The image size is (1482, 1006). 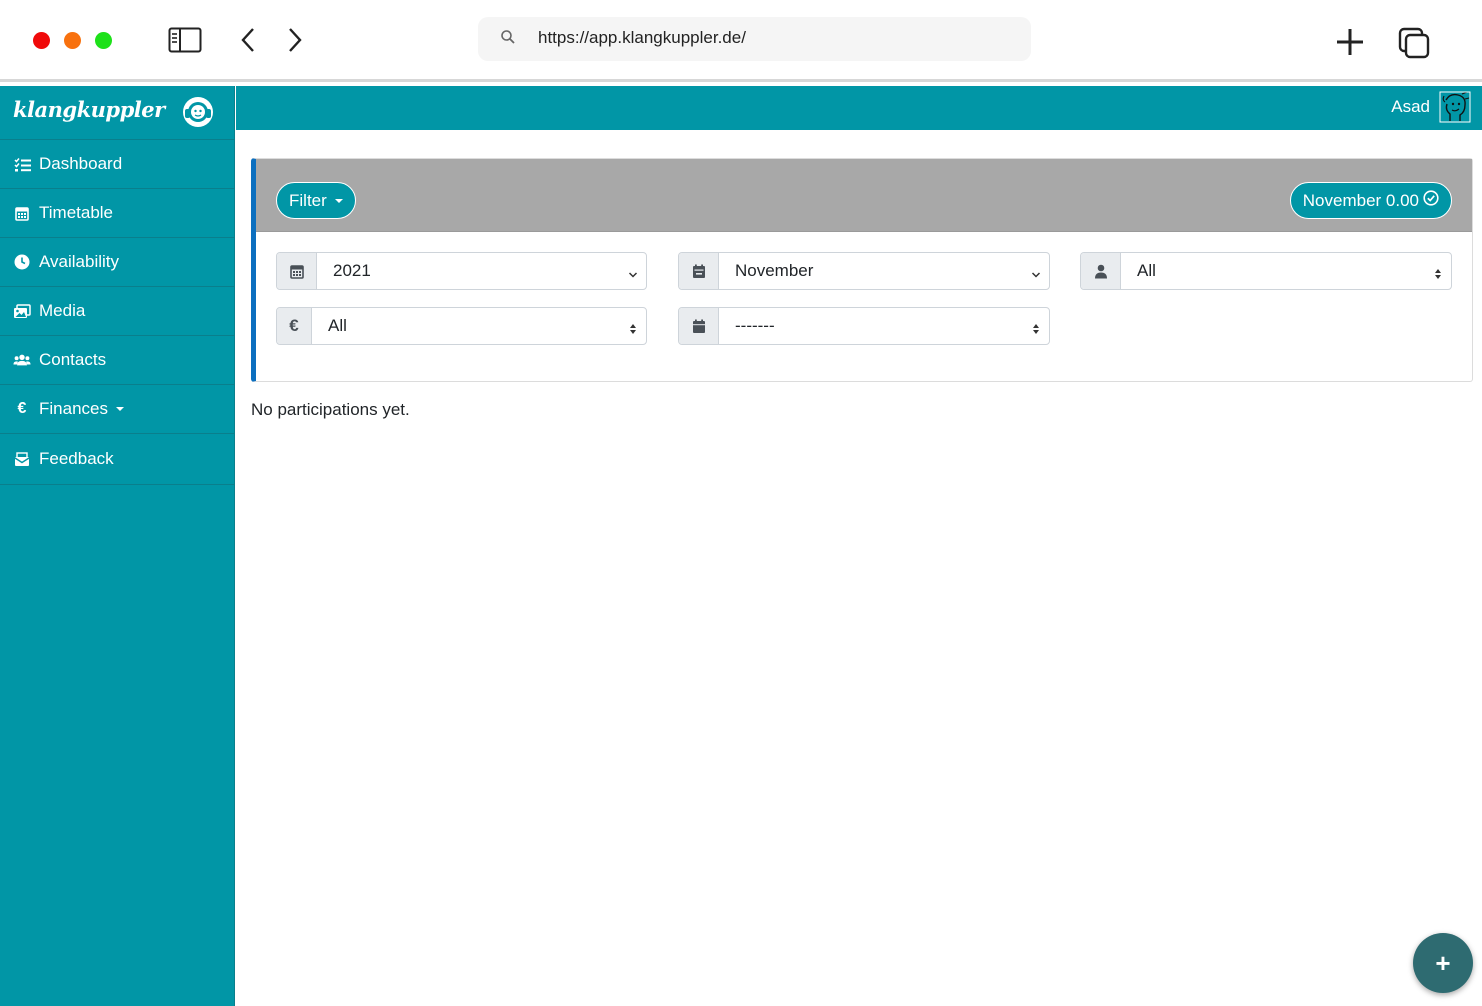 I want to click on month-select: November, so click(x=884, y=271).